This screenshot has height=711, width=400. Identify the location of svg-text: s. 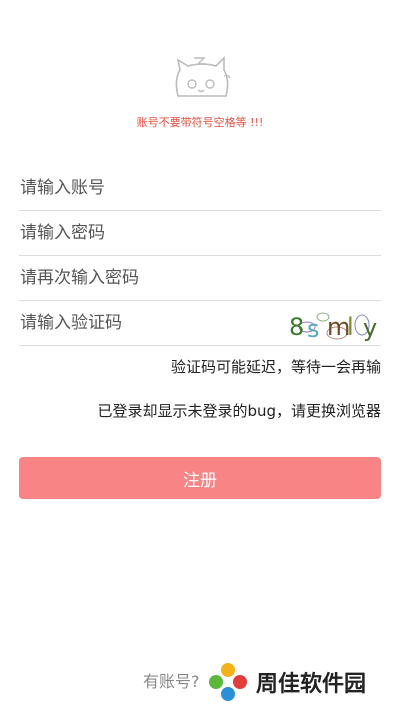
(313, 329).